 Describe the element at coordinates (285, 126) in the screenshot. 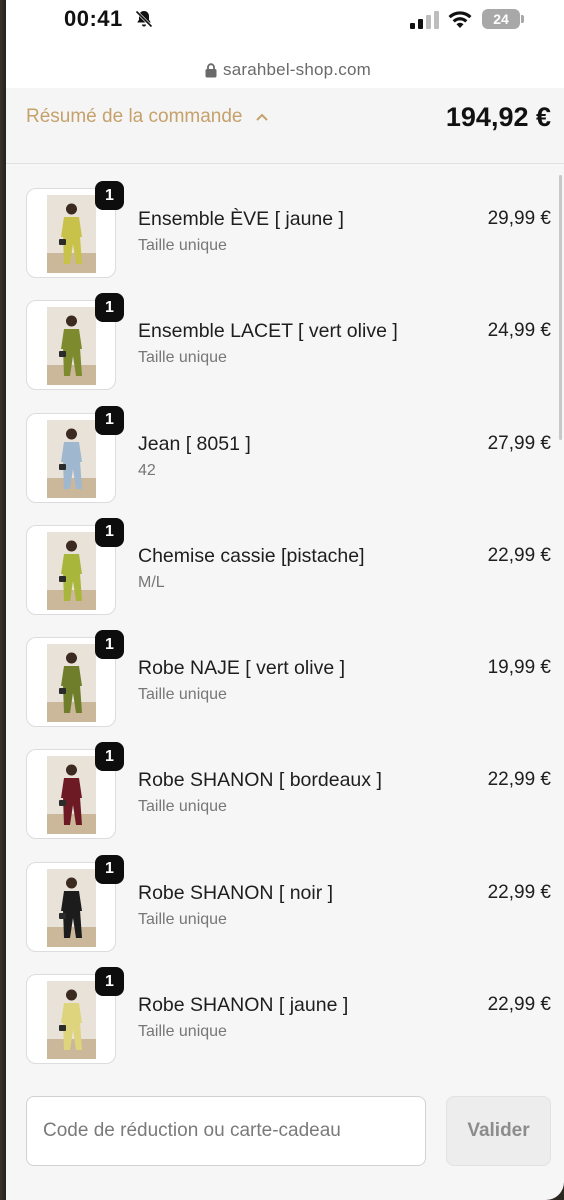

I see `order-summary-header: Résumé de la commande 194,92 €` at that location.